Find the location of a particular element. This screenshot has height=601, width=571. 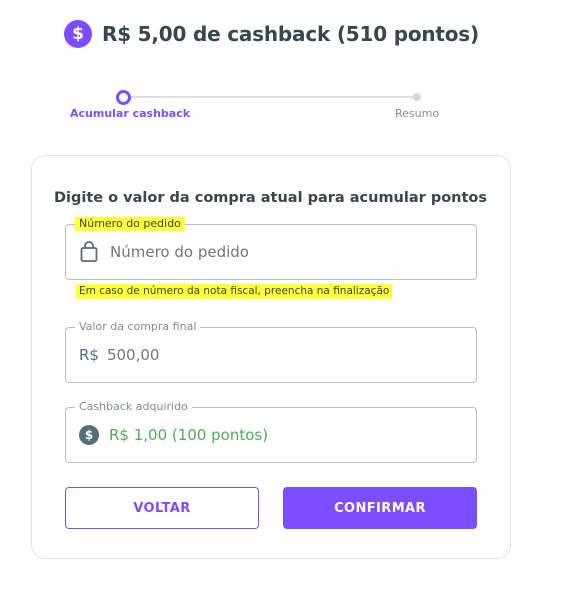

page-title: R$ 5,00 de cashback (510 pontos) is located at coordinates (290, 34).